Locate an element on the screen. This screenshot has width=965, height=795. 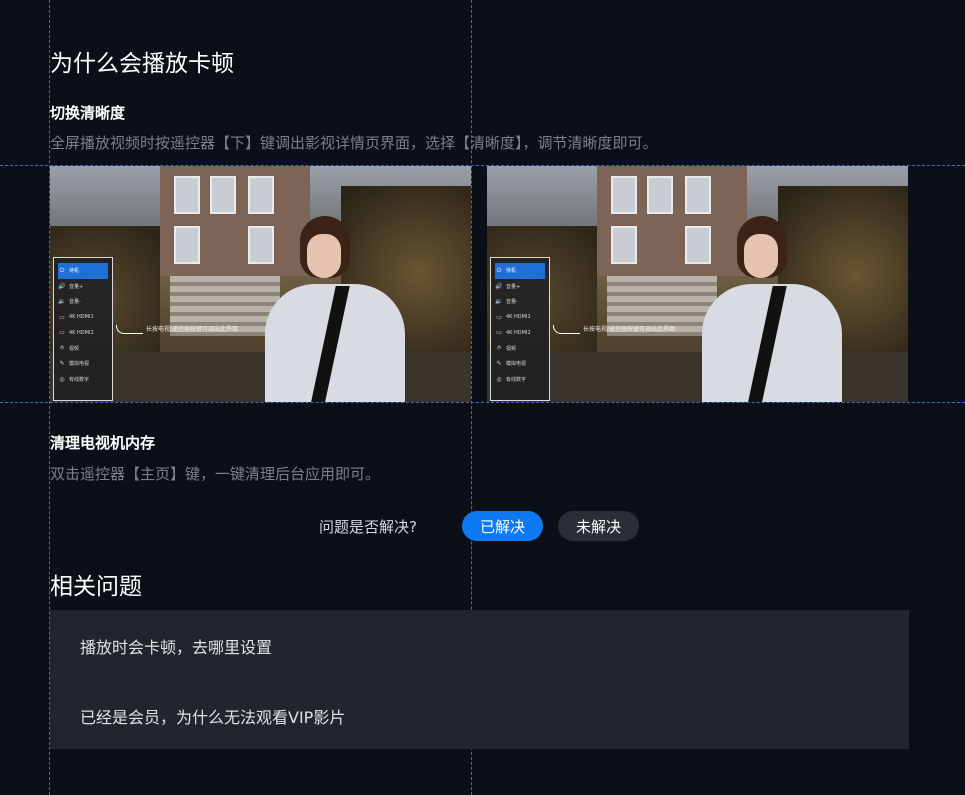
tip-title: 清理电视机内存 is located at coordinates (103, 443).